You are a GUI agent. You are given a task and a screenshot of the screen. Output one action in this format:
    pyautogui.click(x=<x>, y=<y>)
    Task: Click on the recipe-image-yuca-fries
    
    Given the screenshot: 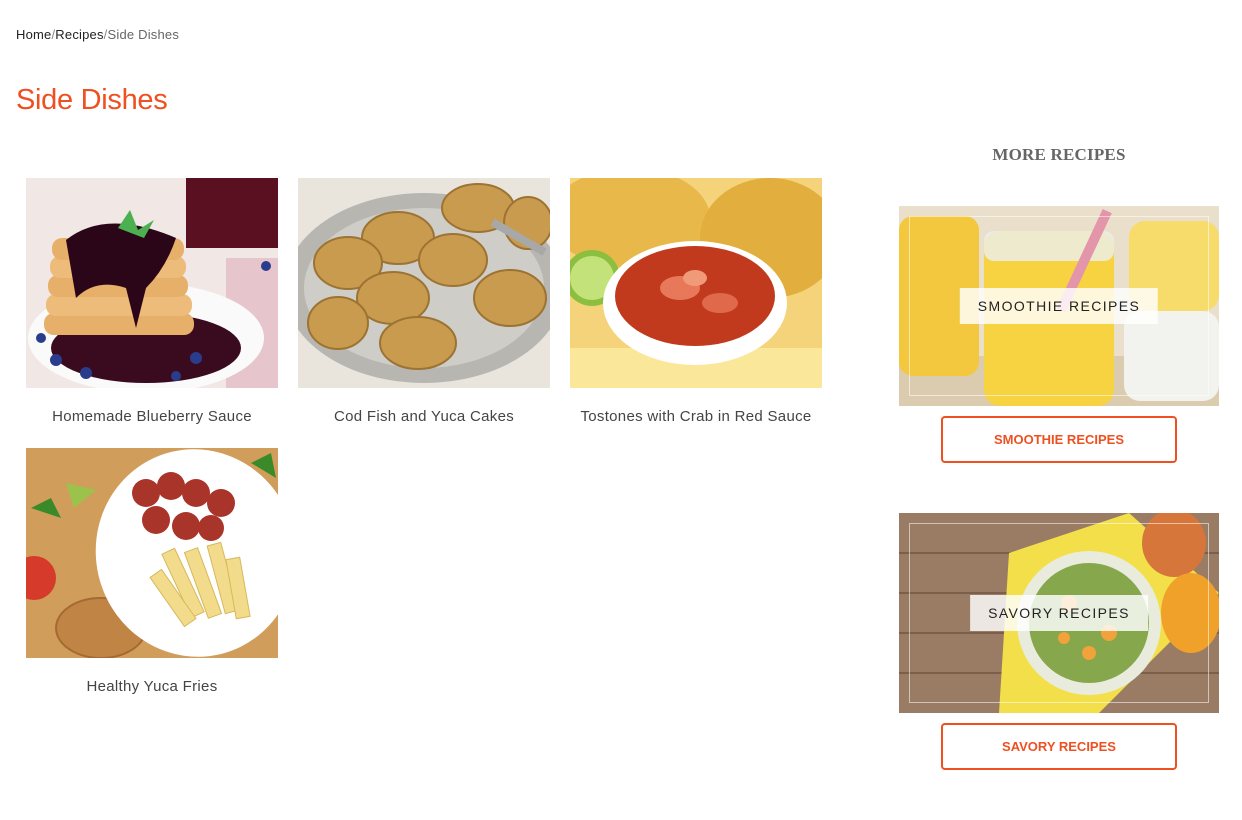 What is the action you would take?
    pyautogui.click(x=152, y=553)
    